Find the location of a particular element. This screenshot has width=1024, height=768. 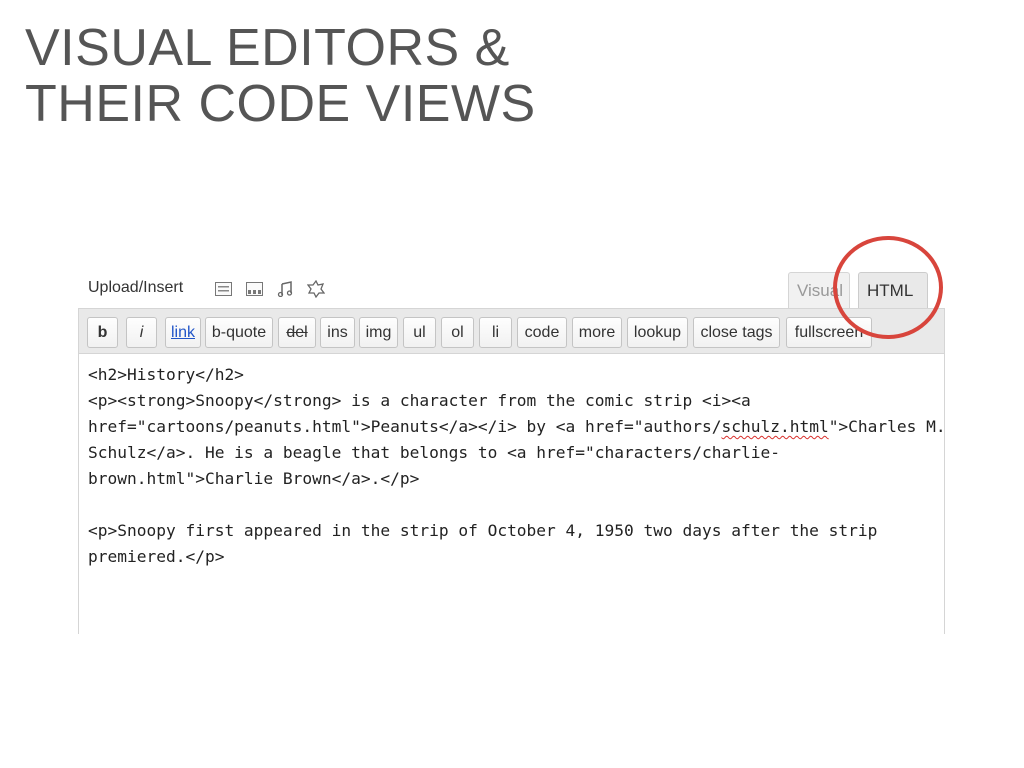

link-button: link is located at coordinates (183, 332).